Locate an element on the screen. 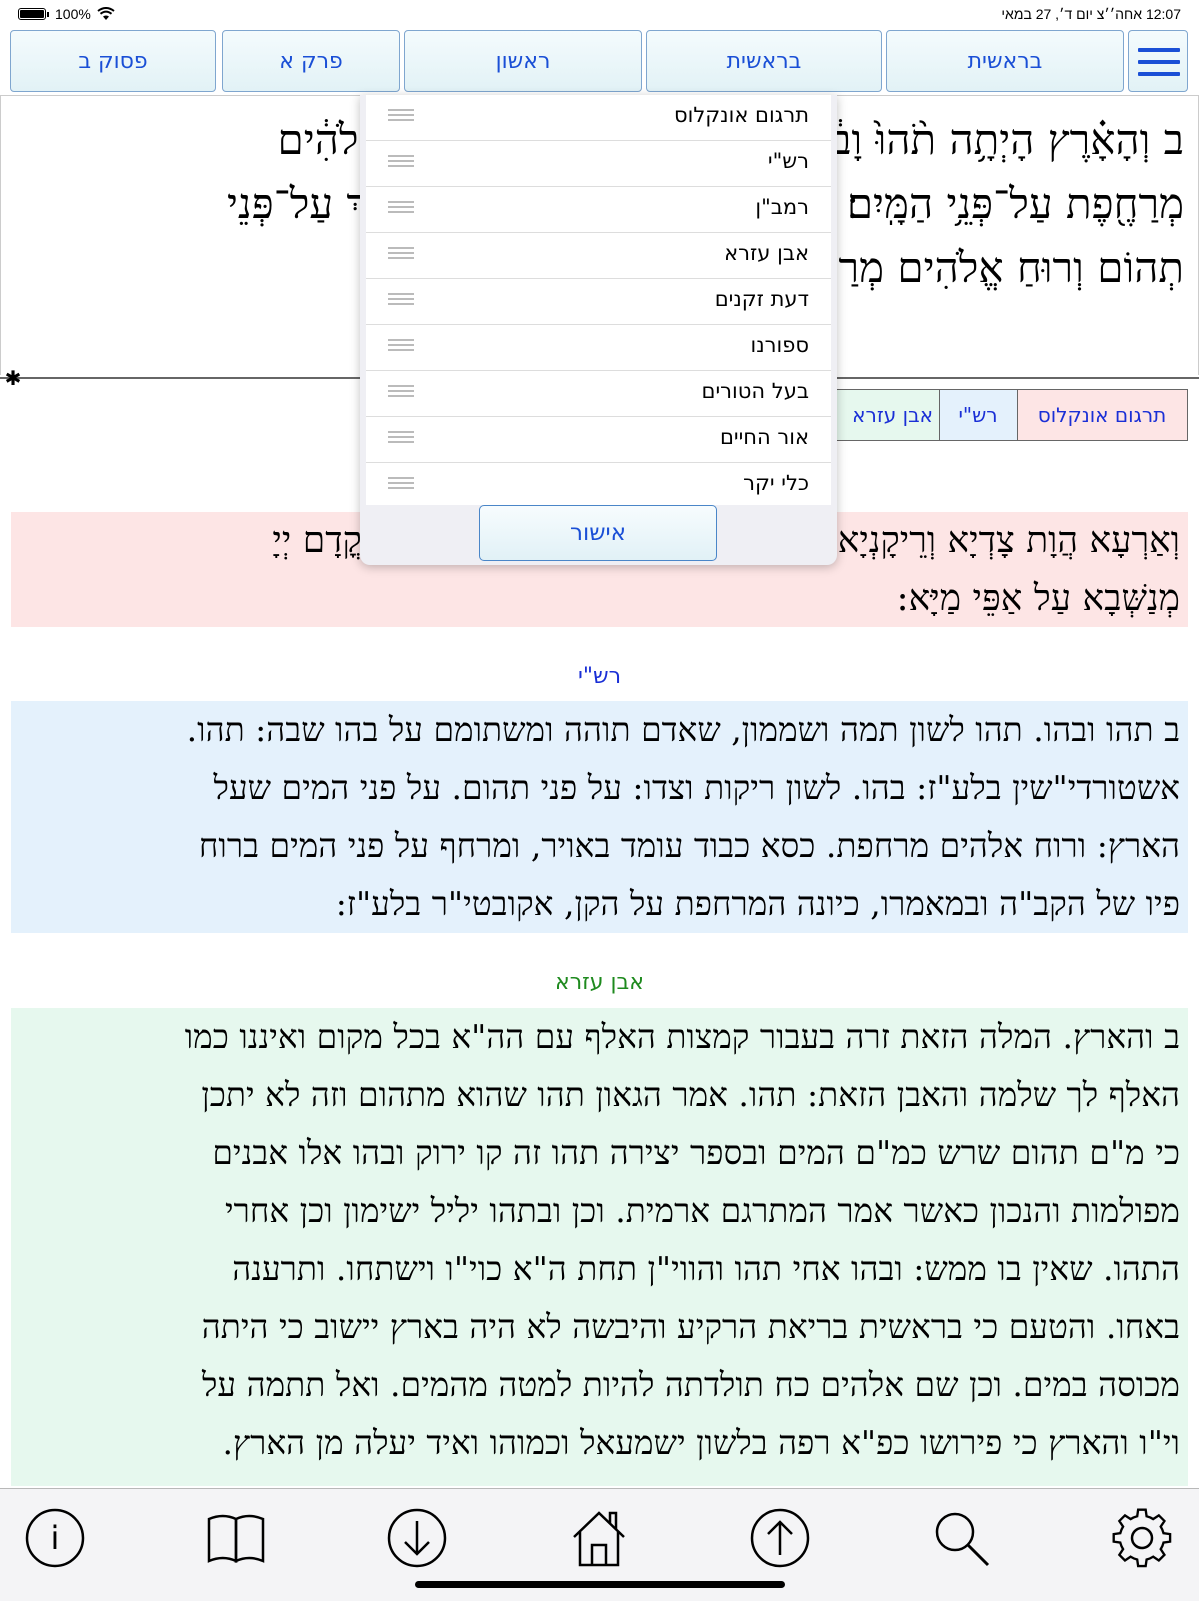 The width and height of the screenshot is (1199, 1601). info-icon-glyph: i is located at coordinates (55, 1538).